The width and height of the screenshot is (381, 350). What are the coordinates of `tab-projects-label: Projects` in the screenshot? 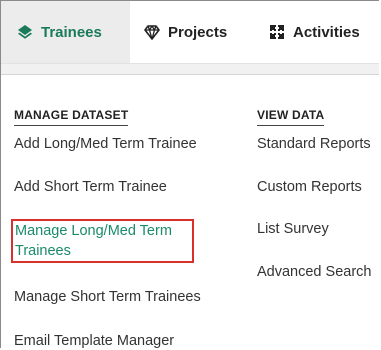 It's located at (198, 32).